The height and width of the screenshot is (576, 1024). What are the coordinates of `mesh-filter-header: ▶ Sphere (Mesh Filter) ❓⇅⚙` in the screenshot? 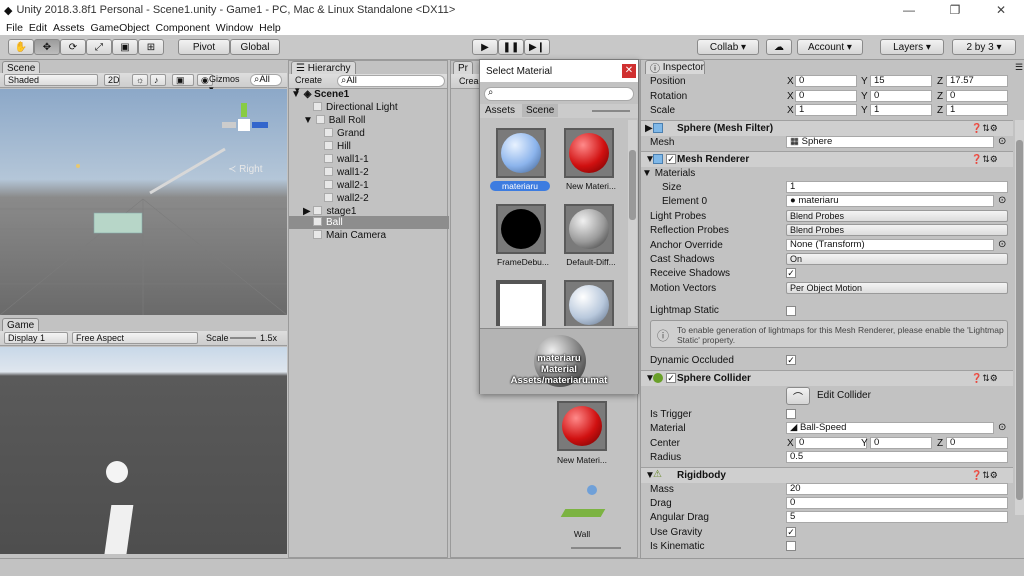 It's located at (827, 128).